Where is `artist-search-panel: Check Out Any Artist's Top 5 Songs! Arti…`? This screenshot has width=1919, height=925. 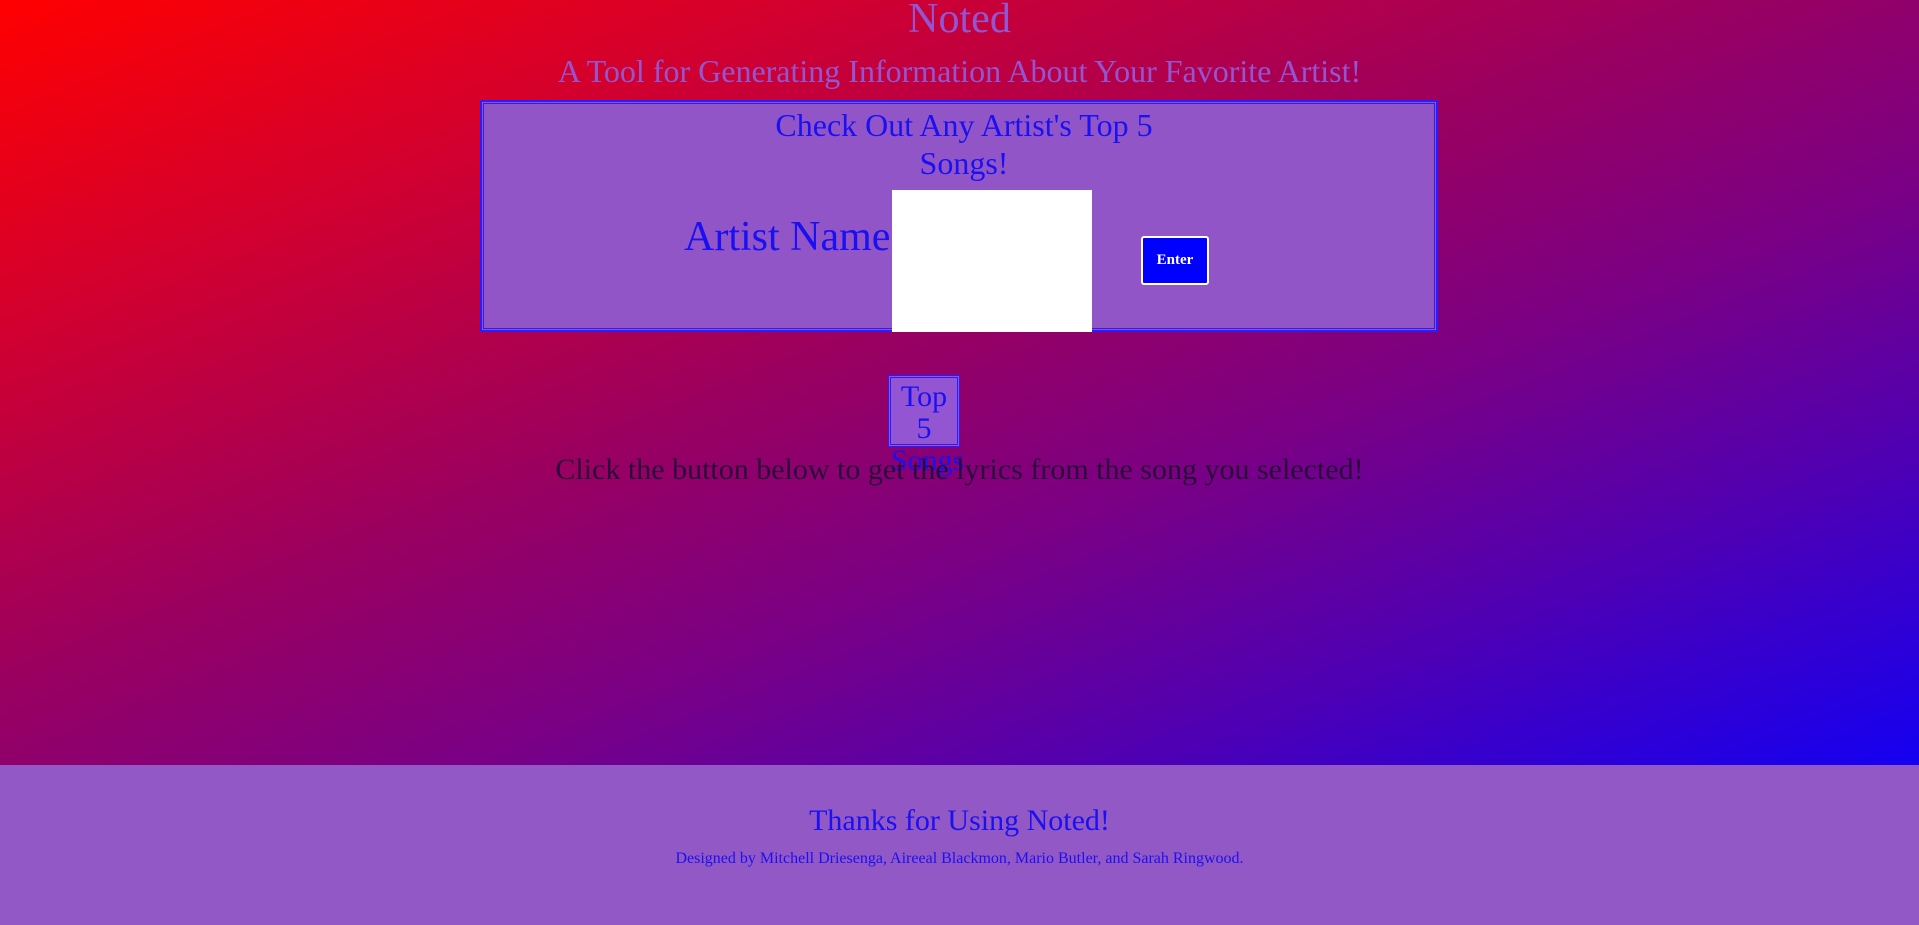 artist-search-panel: Check Out Any Artist's Top 5 Songs! Arti… is located at coordinates (959, 216).